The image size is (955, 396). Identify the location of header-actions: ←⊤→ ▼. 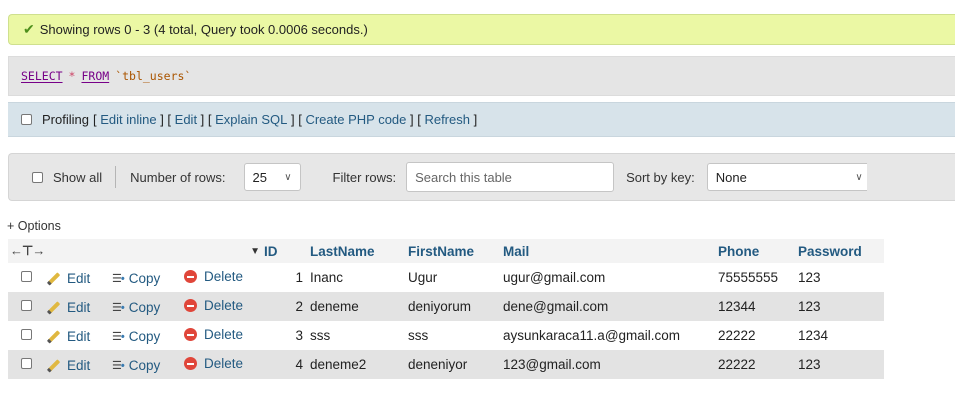
(136, 251).